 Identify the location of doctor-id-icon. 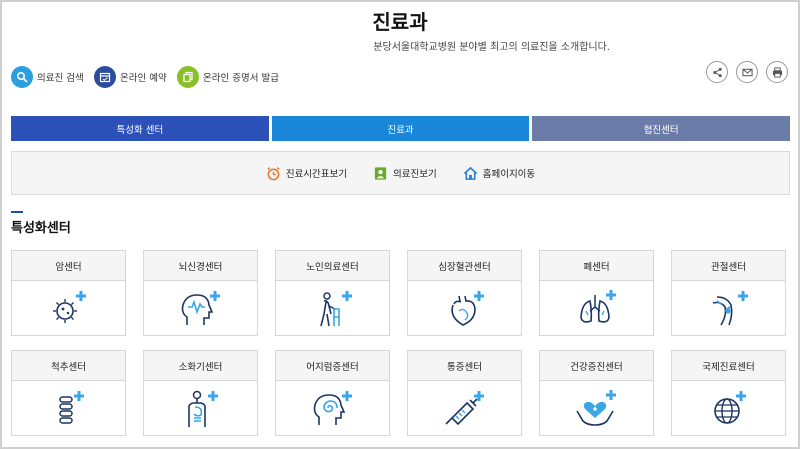
(380, 173).